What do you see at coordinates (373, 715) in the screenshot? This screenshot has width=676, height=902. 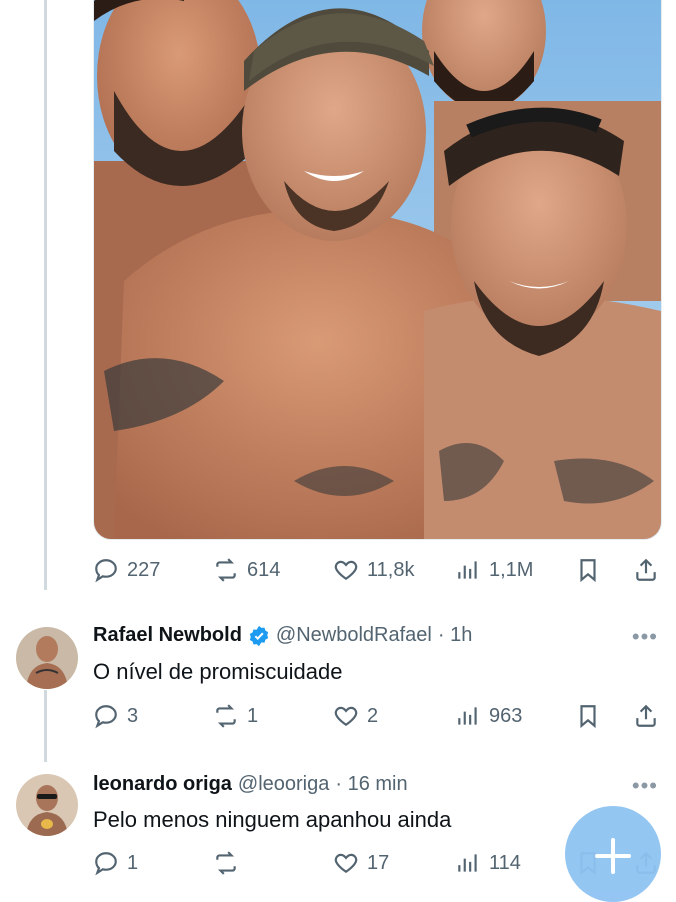 I see `like-count: 2` at bounding box center [373, 715].